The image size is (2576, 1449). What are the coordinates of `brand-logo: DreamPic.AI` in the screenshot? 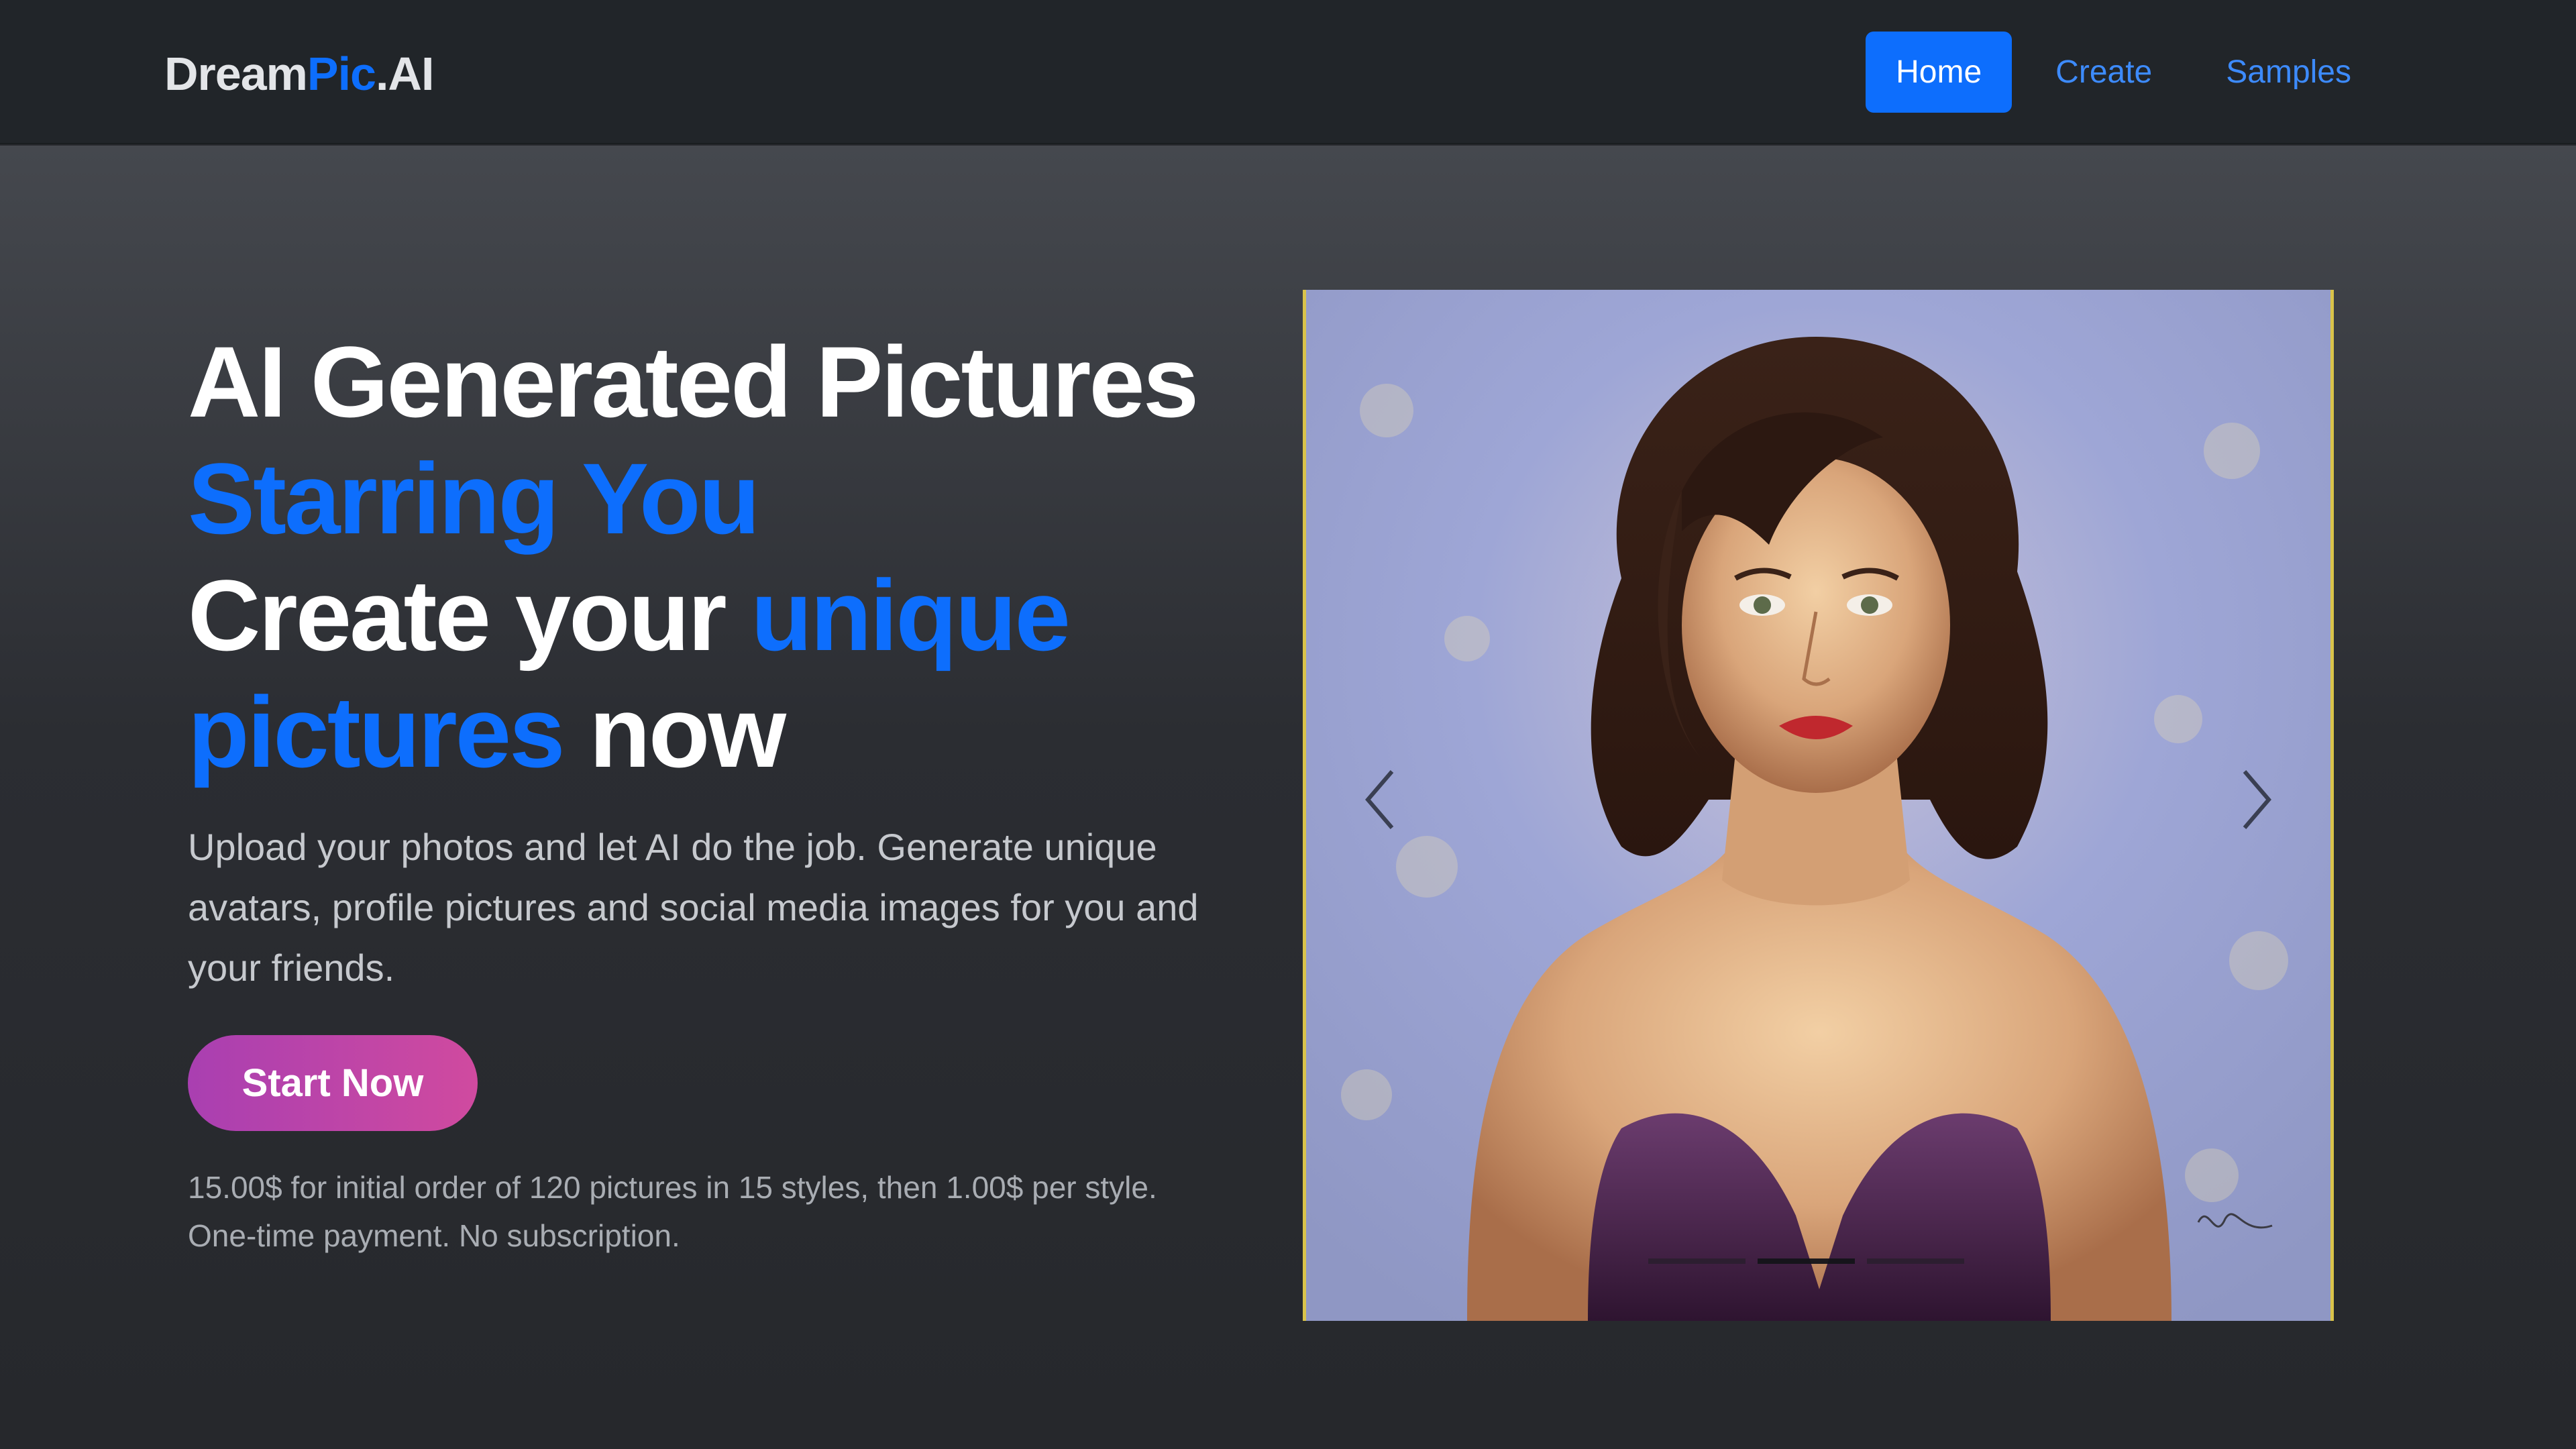 It's located at (299, 73).